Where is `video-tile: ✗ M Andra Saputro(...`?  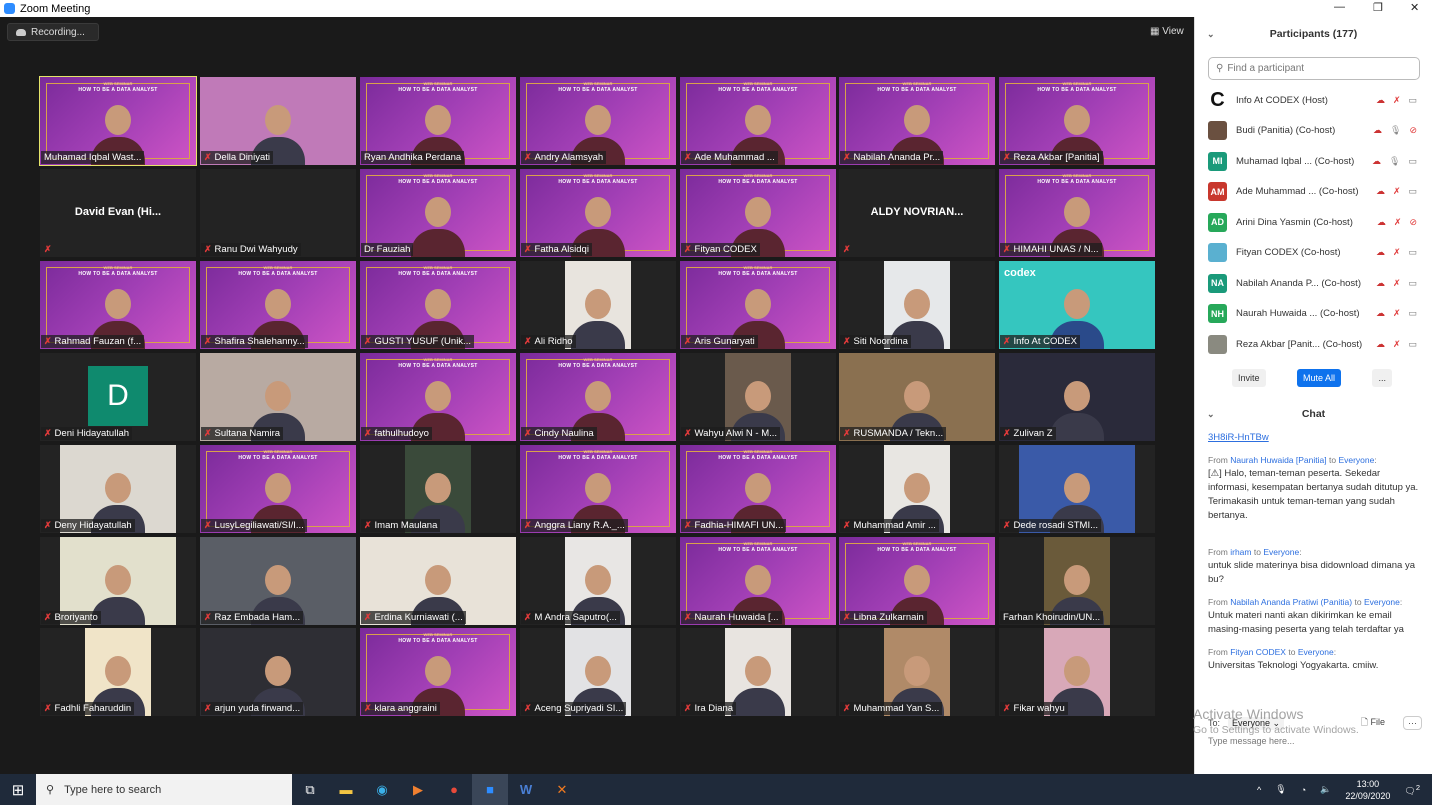 video-tile: ✗ M Andra Saputro(... is located at coordinates (598, 581).